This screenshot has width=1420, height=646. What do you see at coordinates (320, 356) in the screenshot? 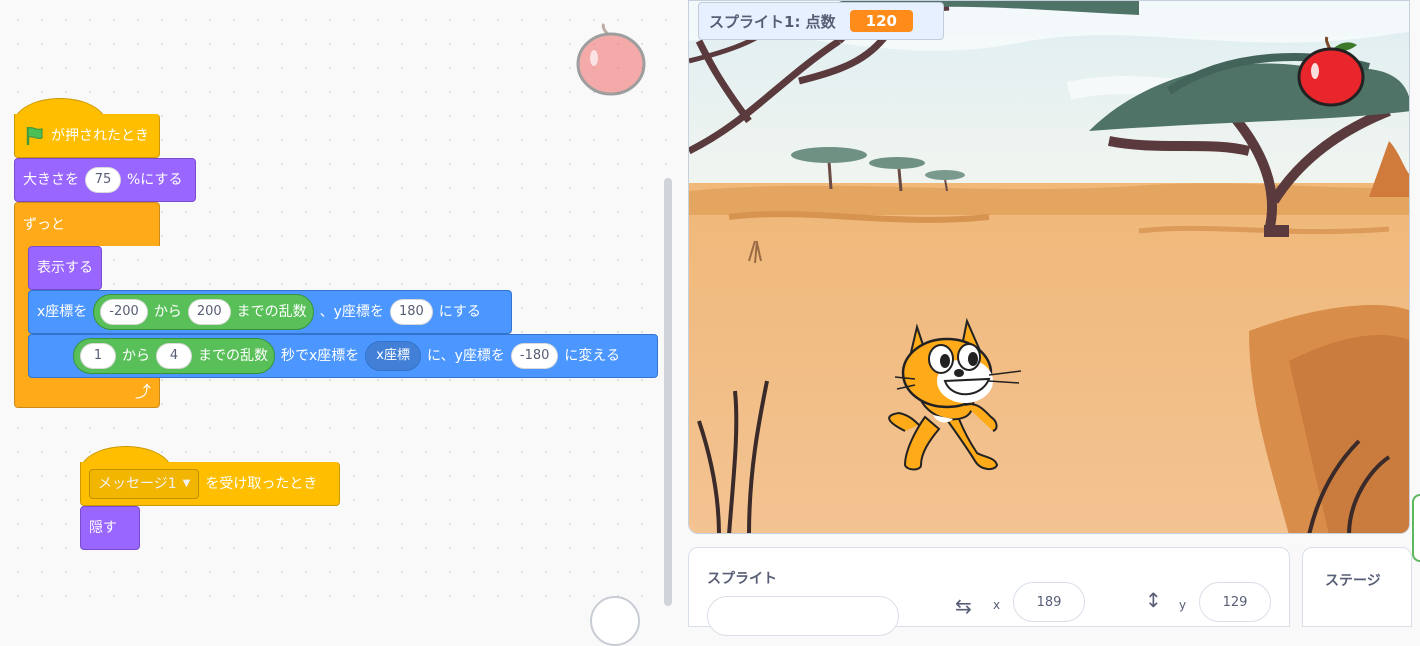
I see `glide-seconds-label: 秒でx座標を` at bounding box center [320, 356].